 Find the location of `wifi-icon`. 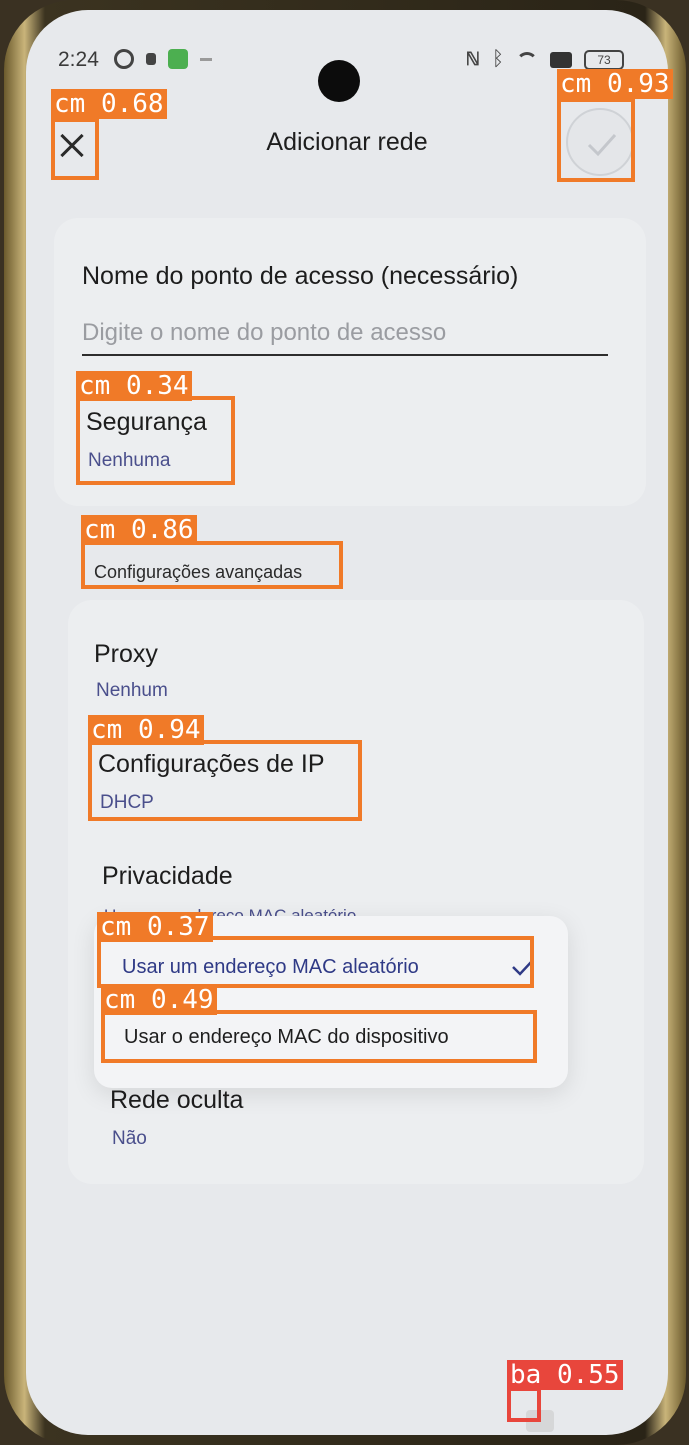

wifi-icon is located at coordinates (527, 59).